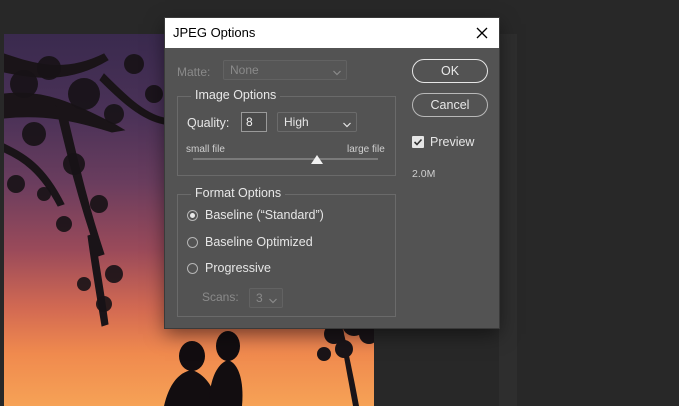  I want to click on scans-select: 3, so click(266, 298).